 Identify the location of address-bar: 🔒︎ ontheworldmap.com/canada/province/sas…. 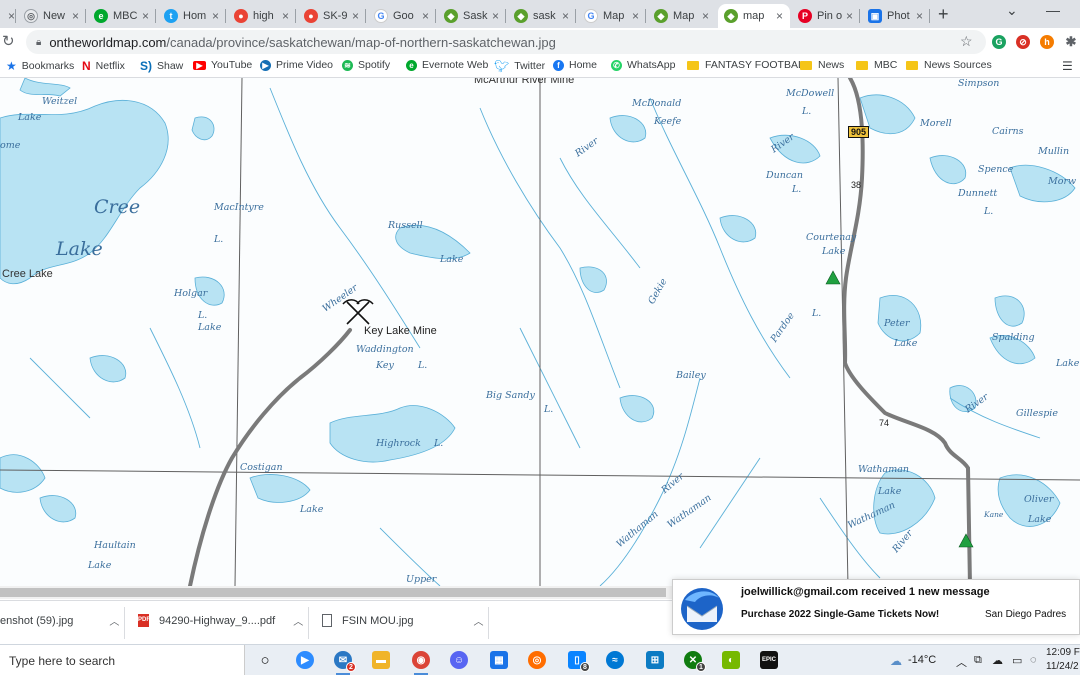
(506, 42).